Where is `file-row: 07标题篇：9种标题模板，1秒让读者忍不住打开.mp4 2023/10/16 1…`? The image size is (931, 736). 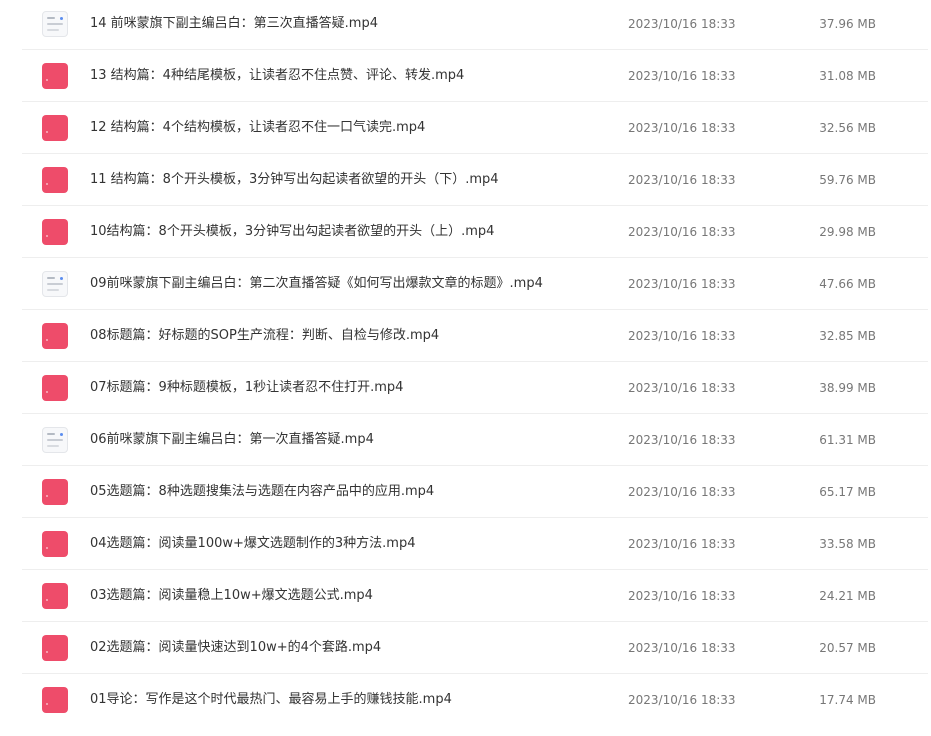
file-row: 07标题篇：9种标题模板，1秒让读者忍不住打开.mp4 2023/10/16 1… is located at coordinates (475, 388).